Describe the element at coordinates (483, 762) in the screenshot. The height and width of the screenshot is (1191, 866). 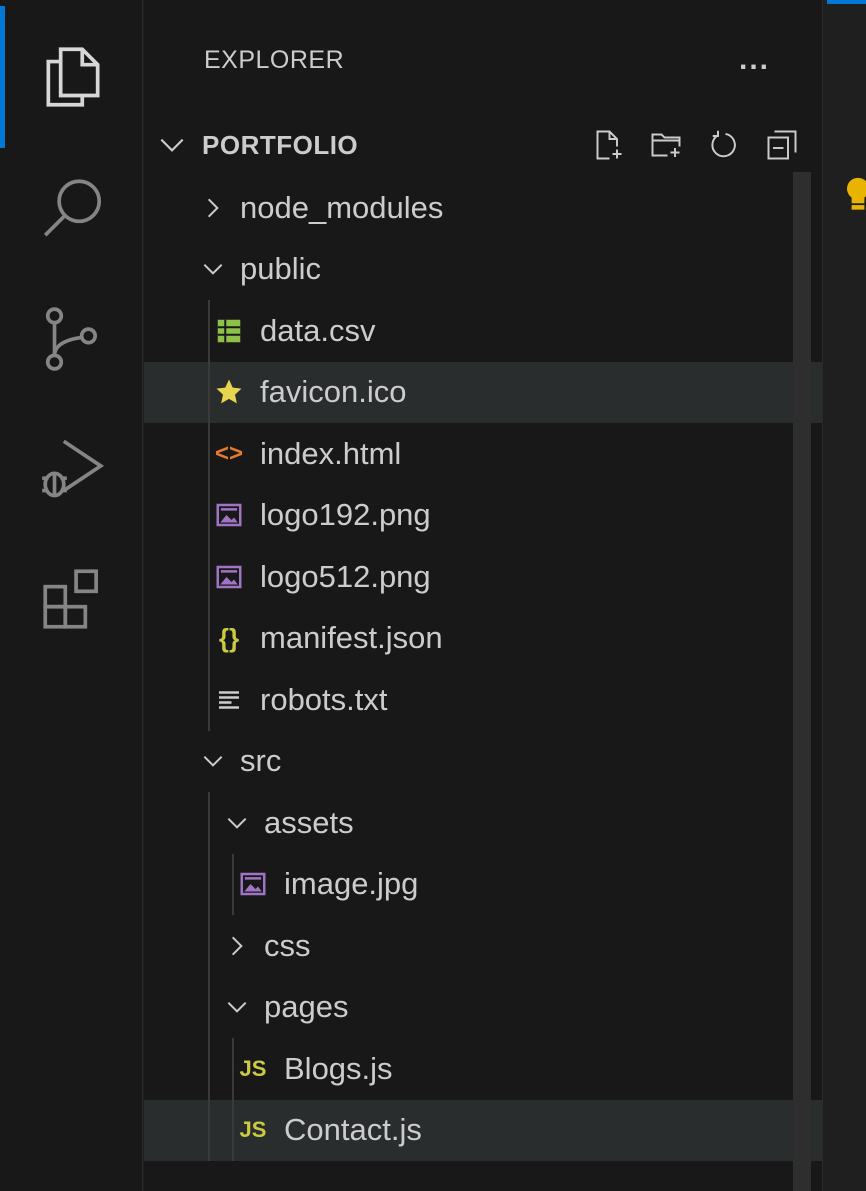
I see `tree-folder-src: src` at that location.